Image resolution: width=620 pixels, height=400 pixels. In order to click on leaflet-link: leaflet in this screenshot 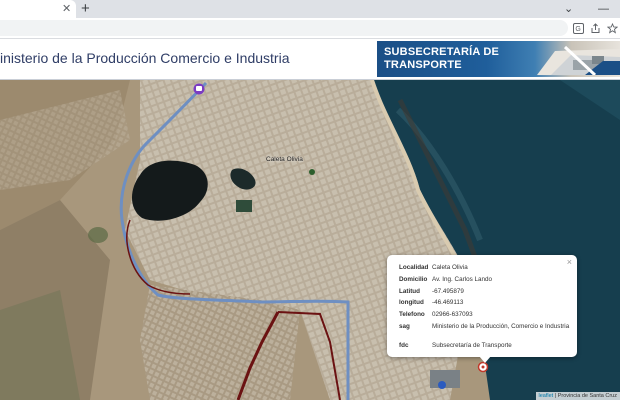, I will do `click(546, 396)`.